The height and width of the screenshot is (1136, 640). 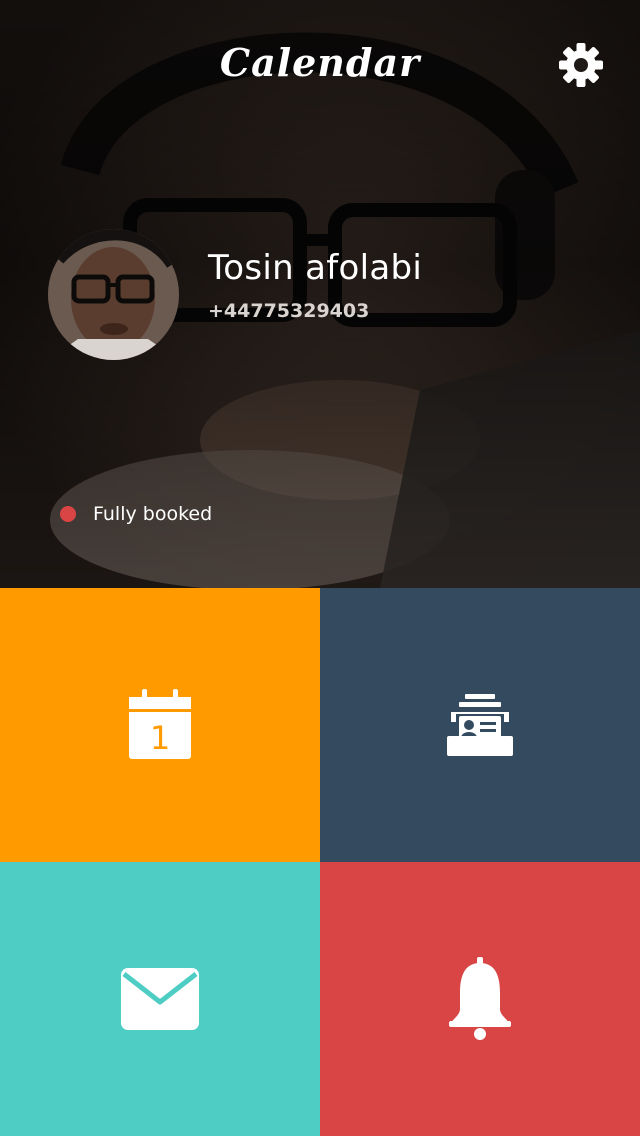 I want to click on status-dot-icon, so click(x=68, y=514).